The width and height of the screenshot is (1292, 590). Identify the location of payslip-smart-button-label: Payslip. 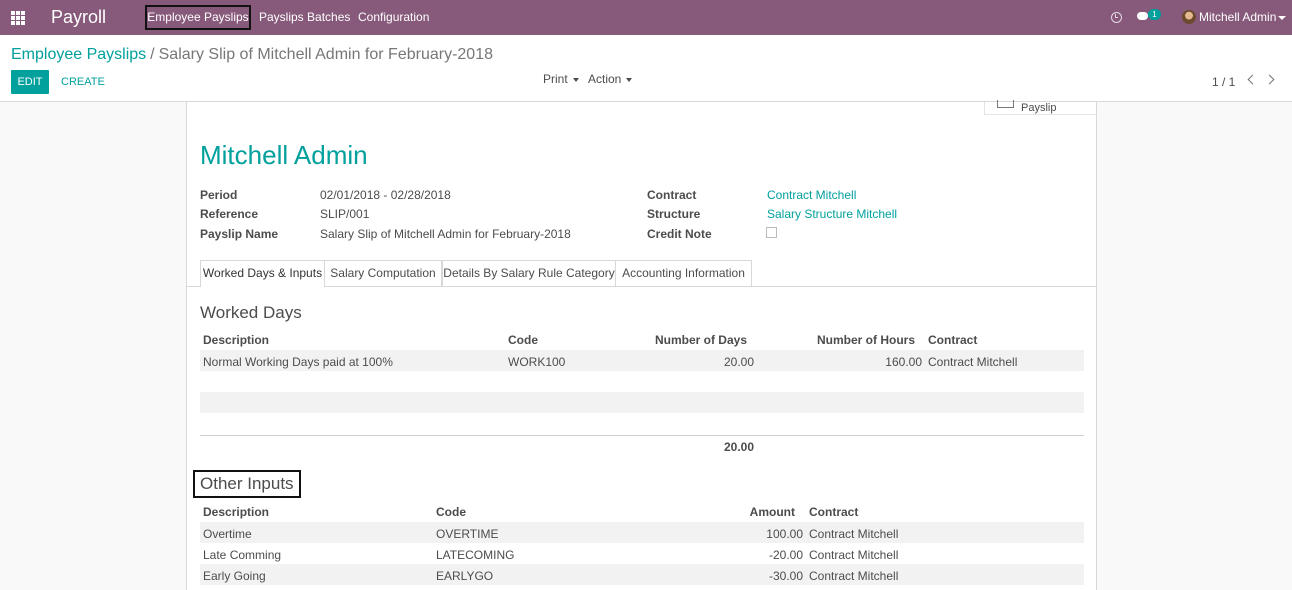
(1039, 108).